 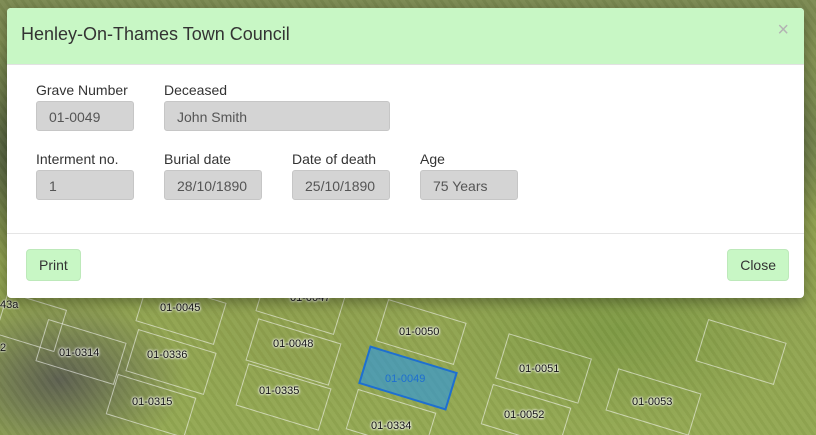 What do you see at coordinates (539, 369) in the screenshot?
I see `plot-label: 01-0051` at bounding box center [539, 369].